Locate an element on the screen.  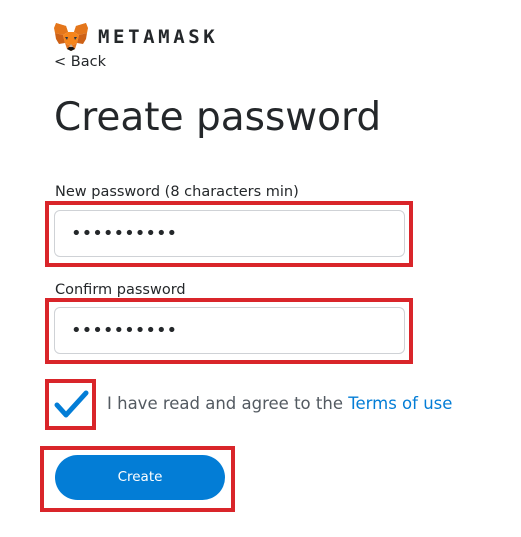
terms-checkbox is located at coordinates (71, 405).